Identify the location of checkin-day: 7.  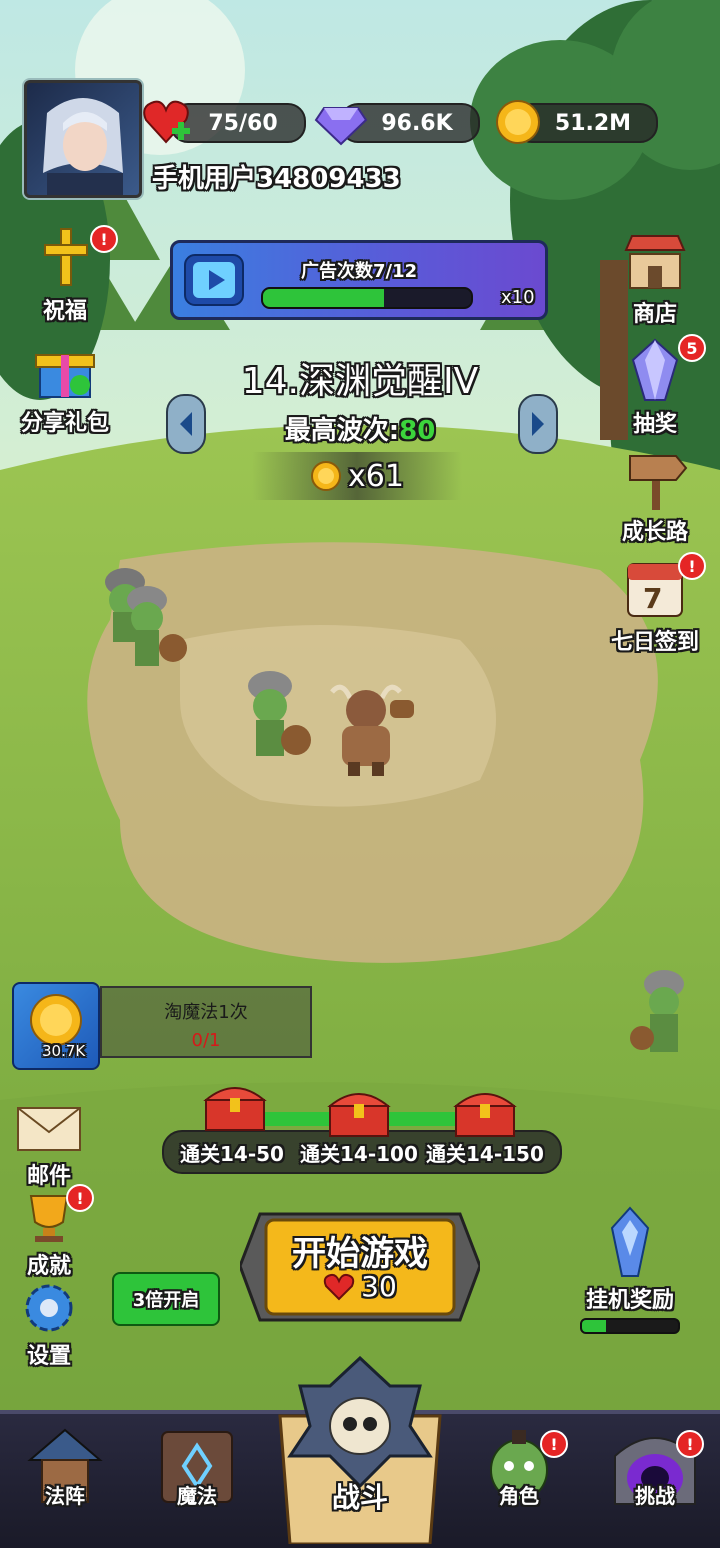
(653, 598).